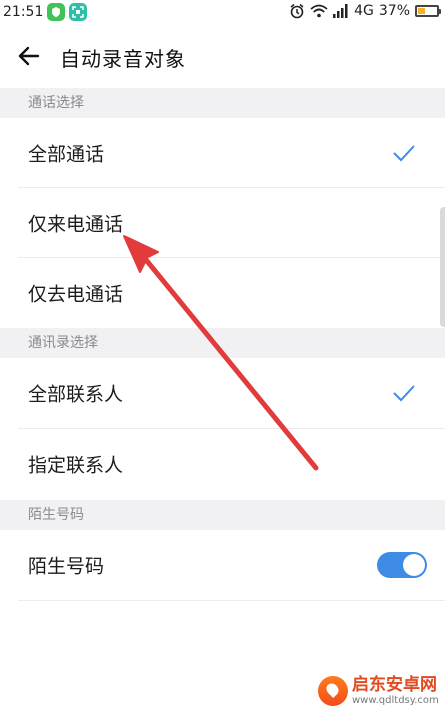 The height and width of the screenshot is (717, 445). What do you see at coordinates (78, 12) in the screenshot?
I see `scan-app-icon` at bounding box center [78, 12].